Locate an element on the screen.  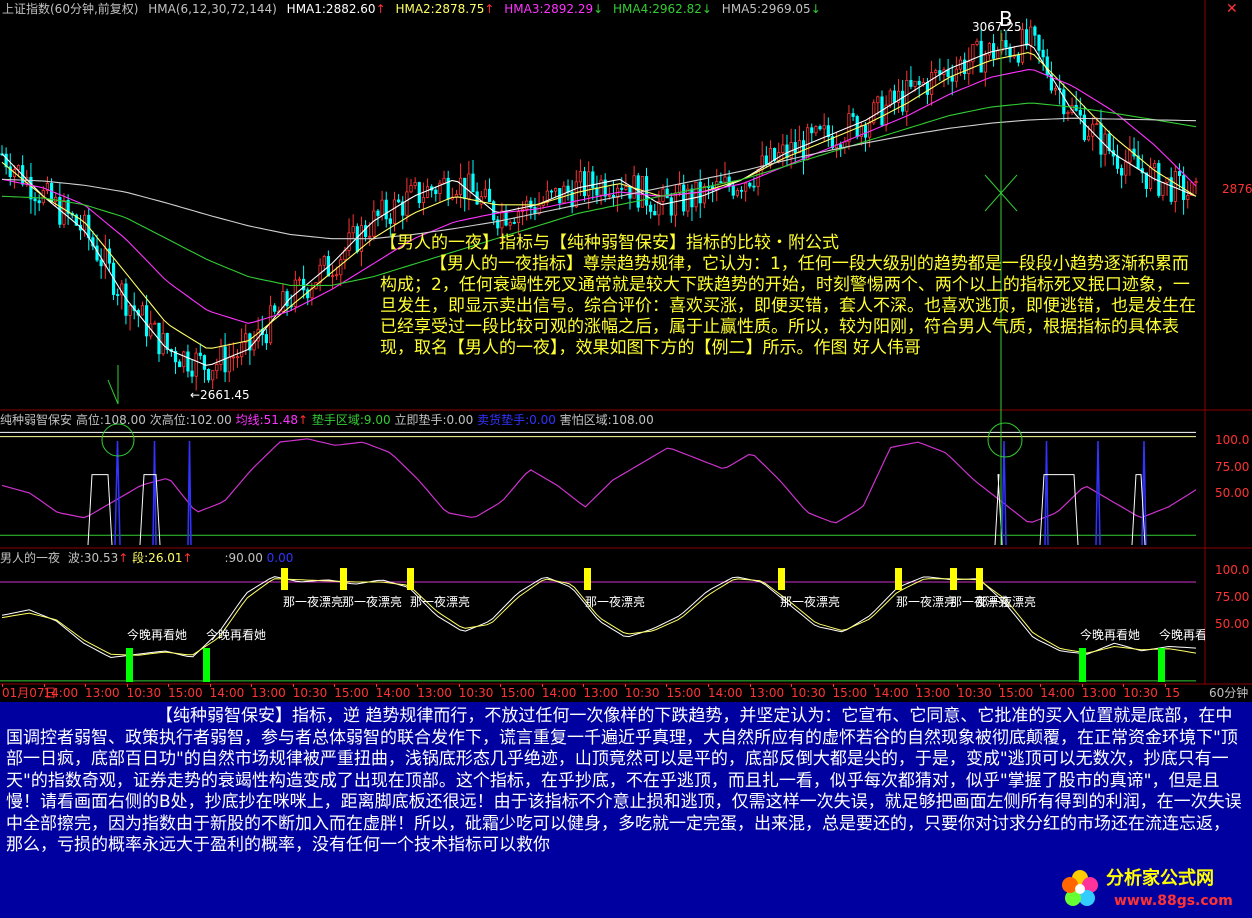
panel1-buy: 卖货垫手:0.00 is located at coordinates (516, 420).